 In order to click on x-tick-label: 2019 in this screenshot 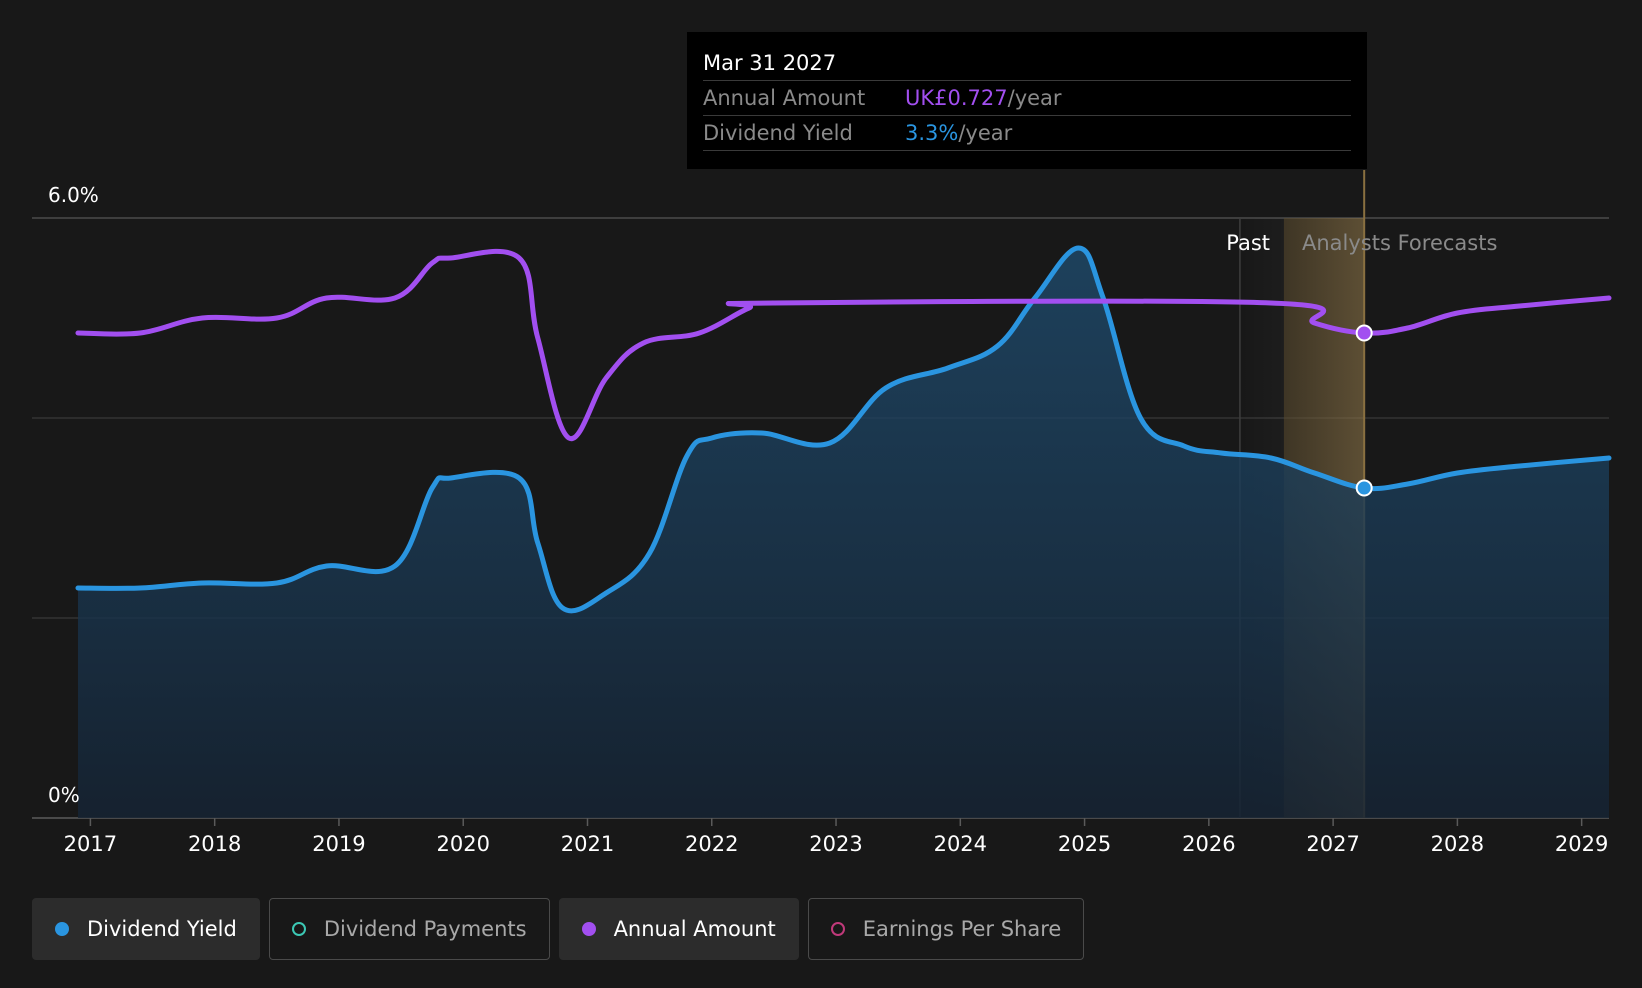, I will do `click(338, 844)`.